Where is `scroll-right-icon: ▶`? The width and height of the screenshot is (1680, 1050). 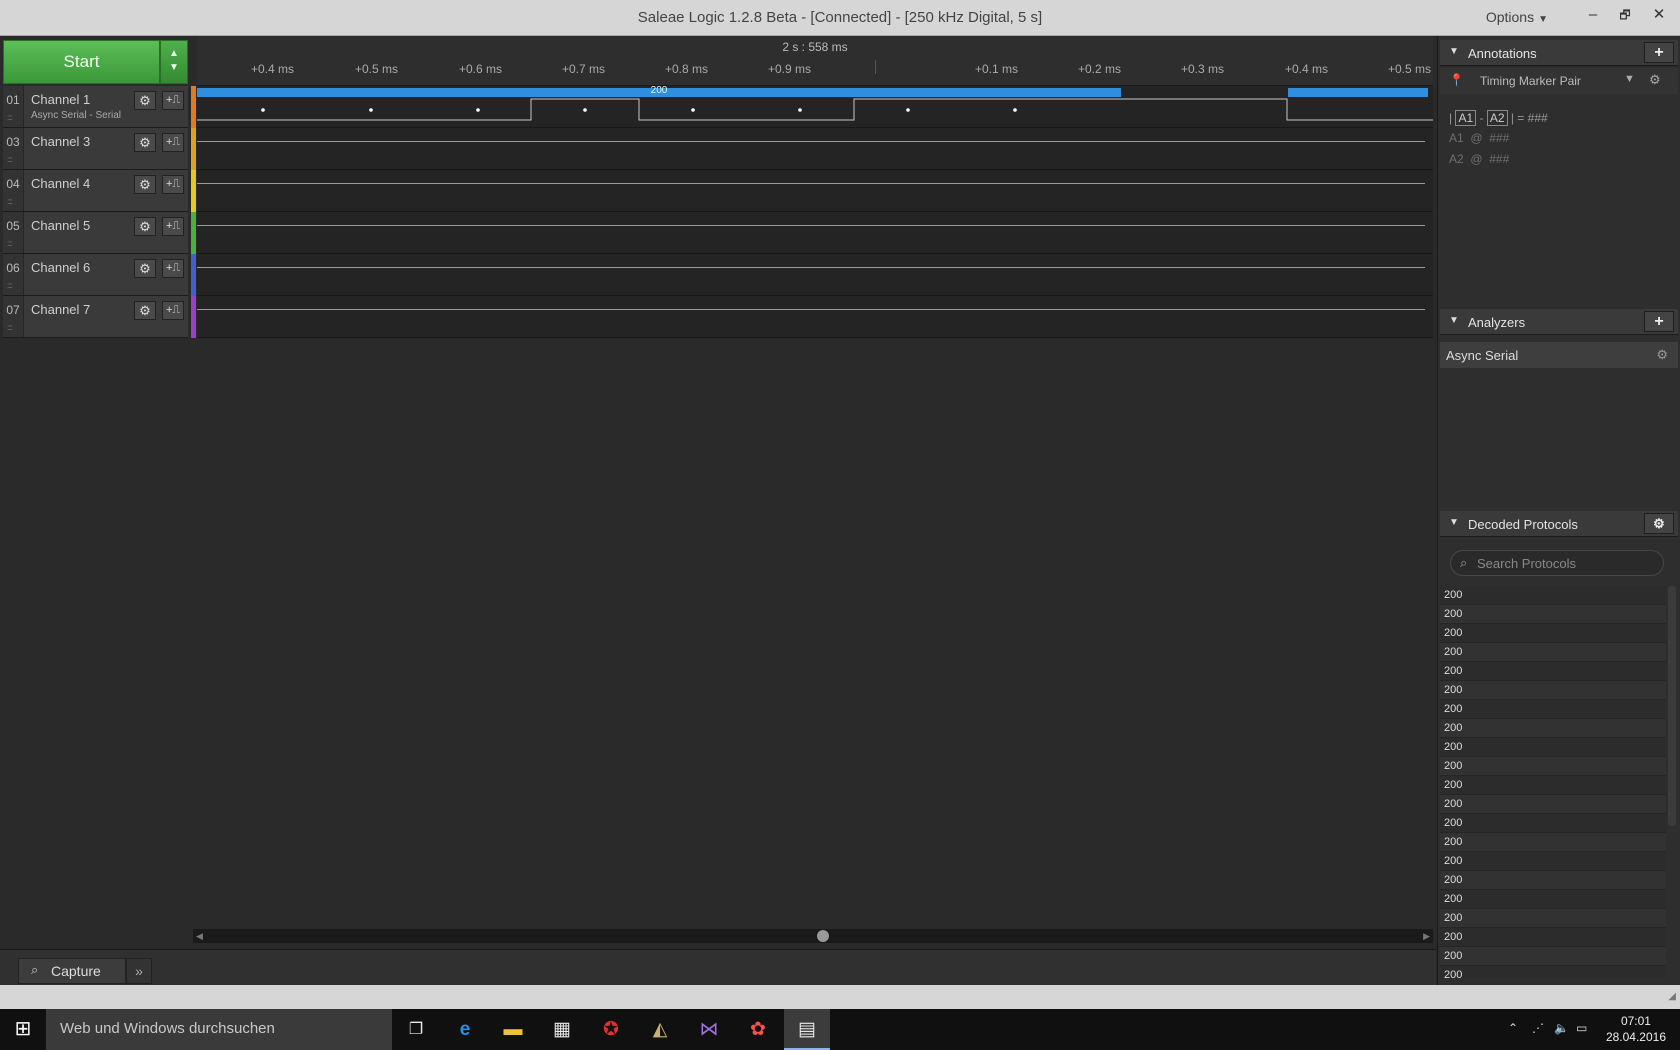 scroll-right-icon: ▶ is located at coordinates (1426, 936).